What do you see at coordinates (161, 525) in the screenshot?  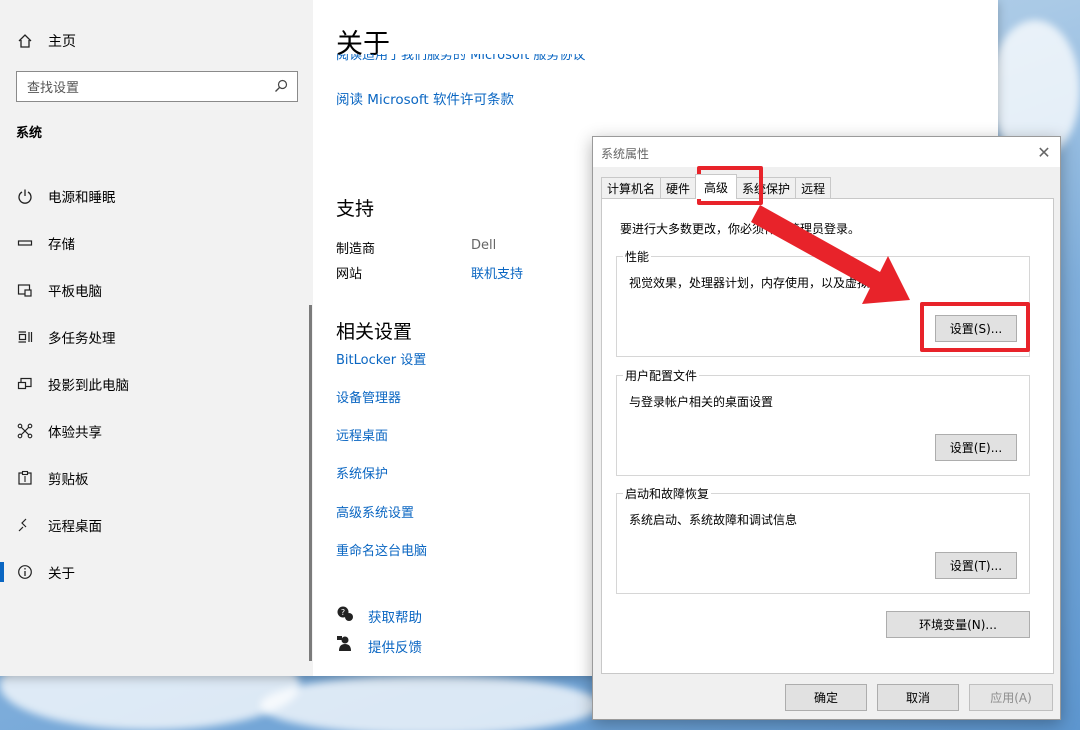 I see `sidebar-item-remote-desktop: 远程桌面` at bounding box center [161, 525].